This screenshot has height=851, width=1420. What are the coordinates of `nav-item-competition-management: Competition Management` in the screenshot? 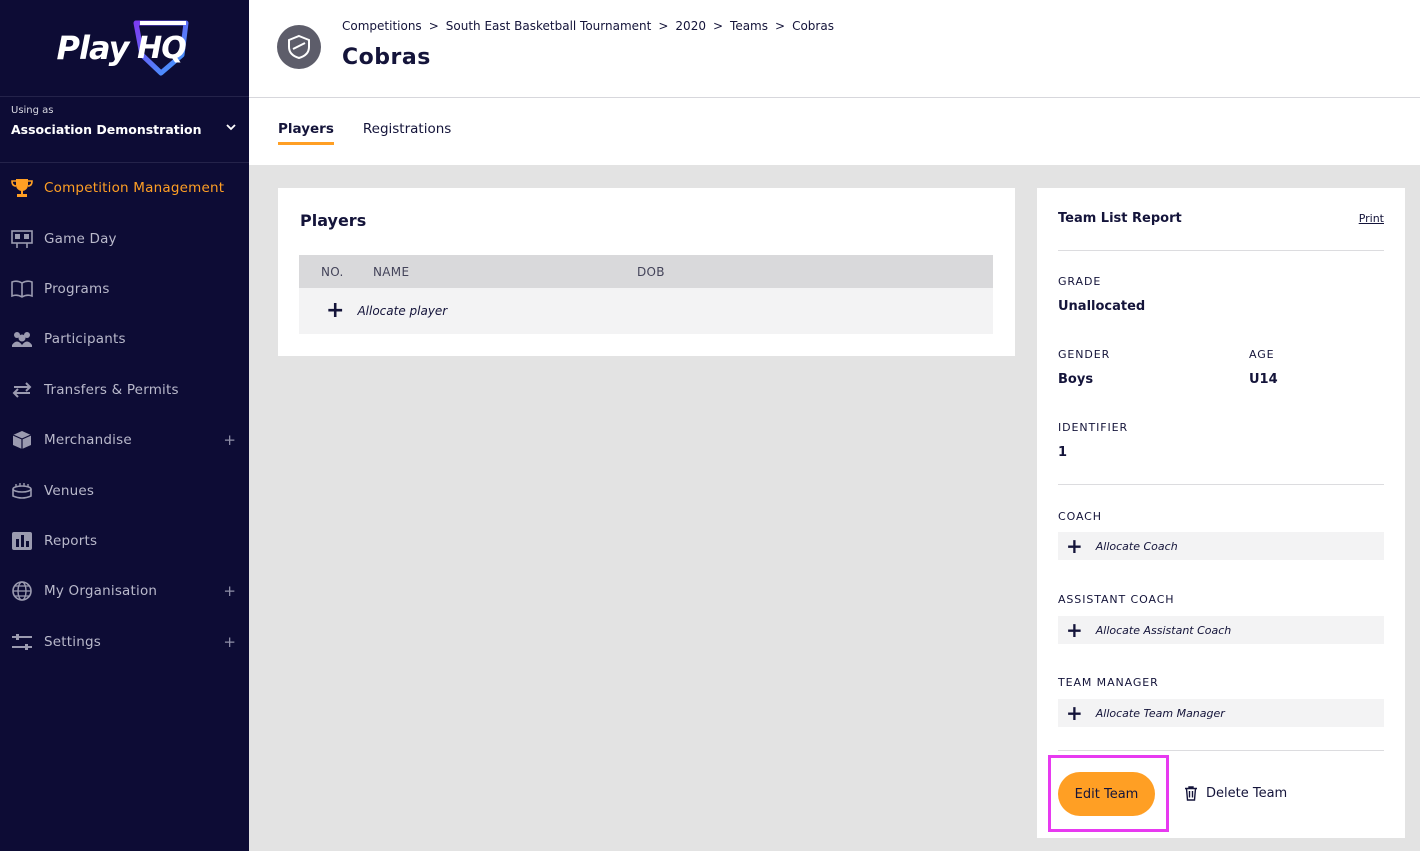 It's located at (124, 188).